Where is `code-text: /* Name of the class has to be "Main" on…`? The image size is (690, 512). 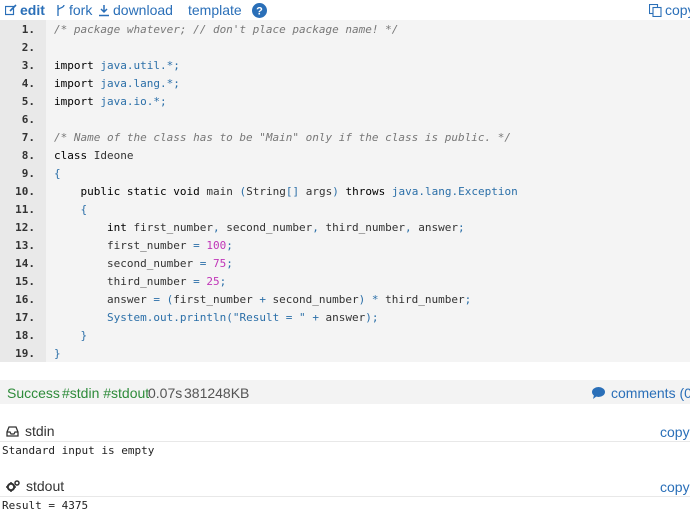
code-text: /* Name of the class has to be "Main" on… is located at coordinates (282, 137).